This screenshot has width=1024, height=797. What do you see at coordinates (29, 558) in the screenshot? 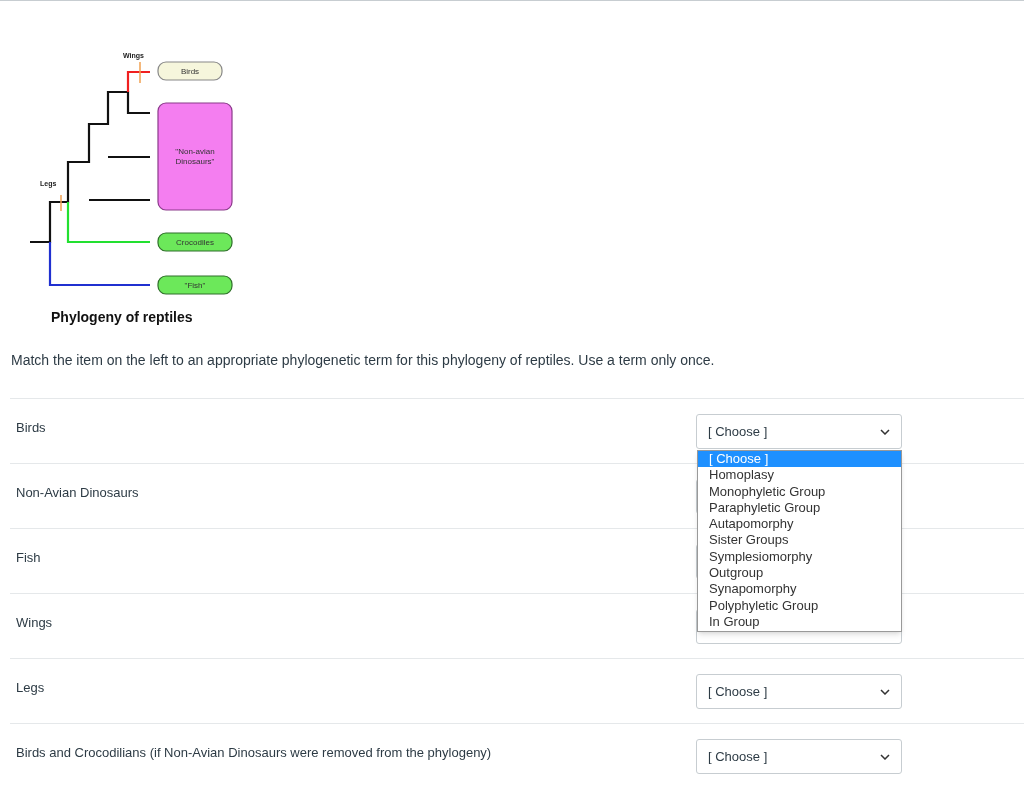
I see `match-item-label: Fish` at bounding box center [29, 558].